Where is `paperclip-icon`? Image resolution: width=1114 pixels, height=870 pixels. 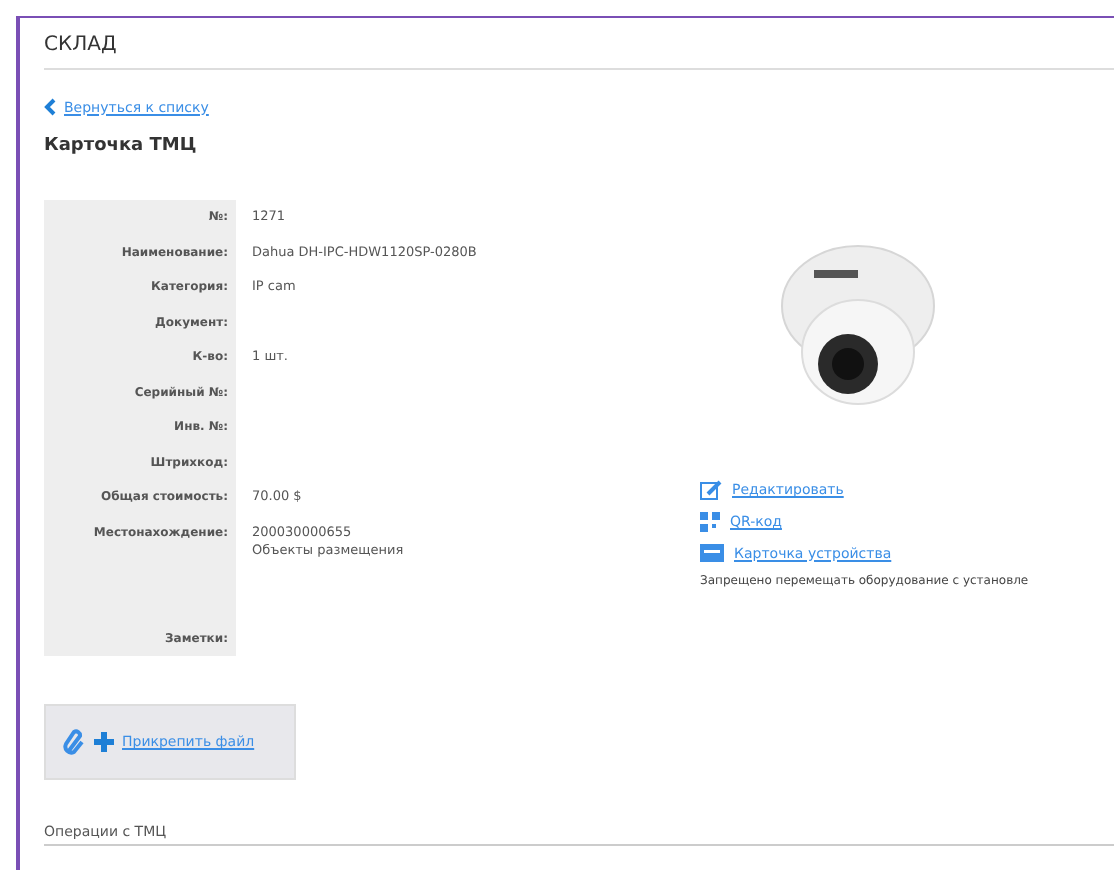
paperclip-icon is located at coordinates (74, 742).